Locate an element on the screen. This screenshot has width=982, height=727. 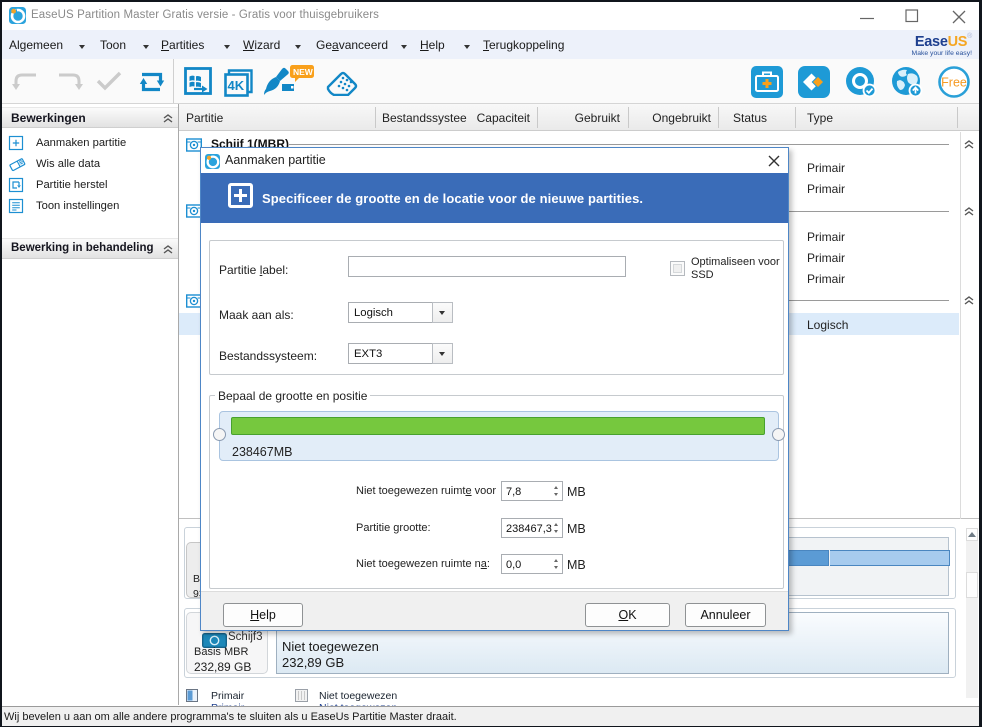
svg-text: 4K is located at coordinates (236, 85).